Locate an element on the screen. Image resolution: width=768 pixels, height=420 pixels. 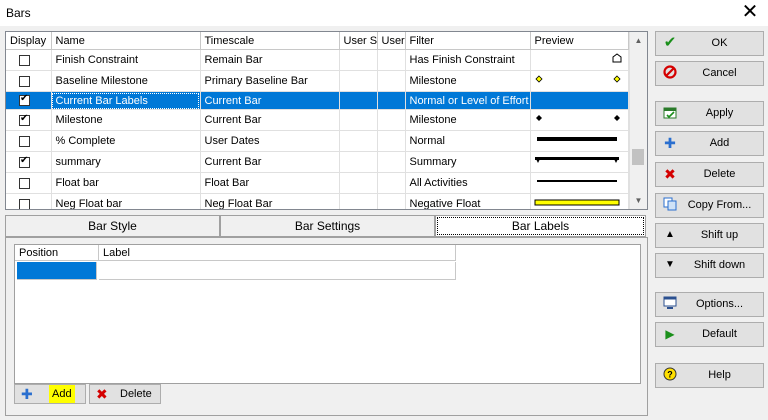
shift-down-button: ▼ Shift down is located at coordinates (709, 265).